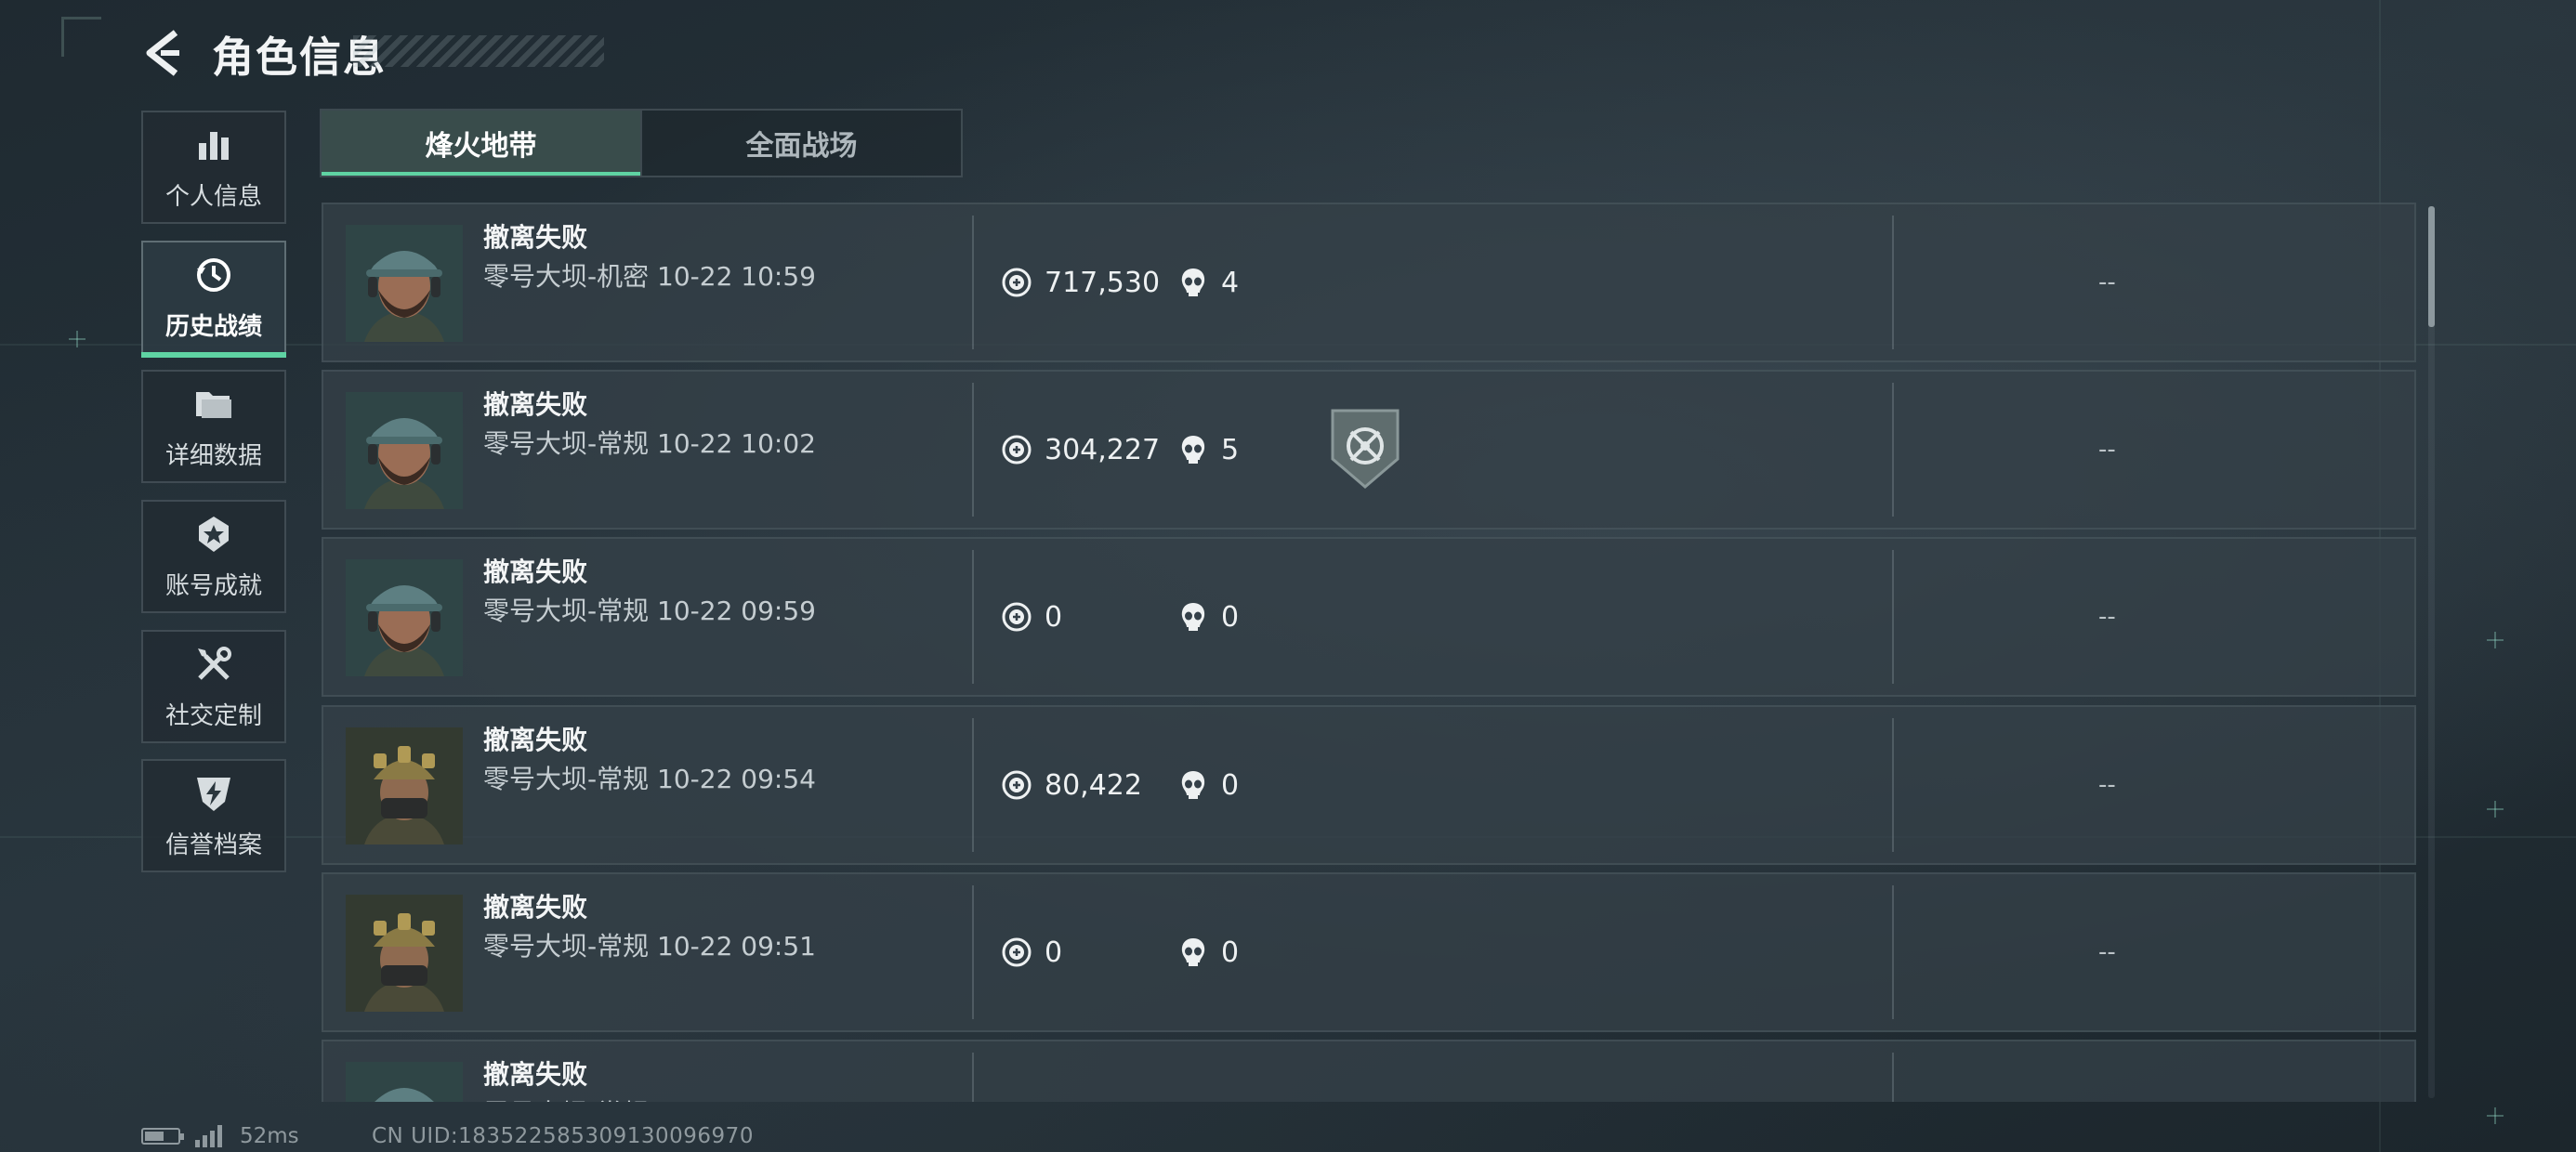 The image size is (2576, 1152). I want to click on value-stat: 0, so click(1031, 617).